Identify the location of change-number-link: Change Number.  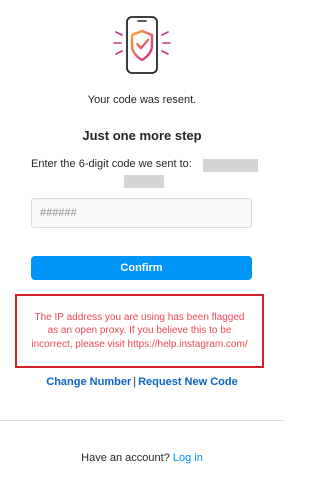
(88, 382).